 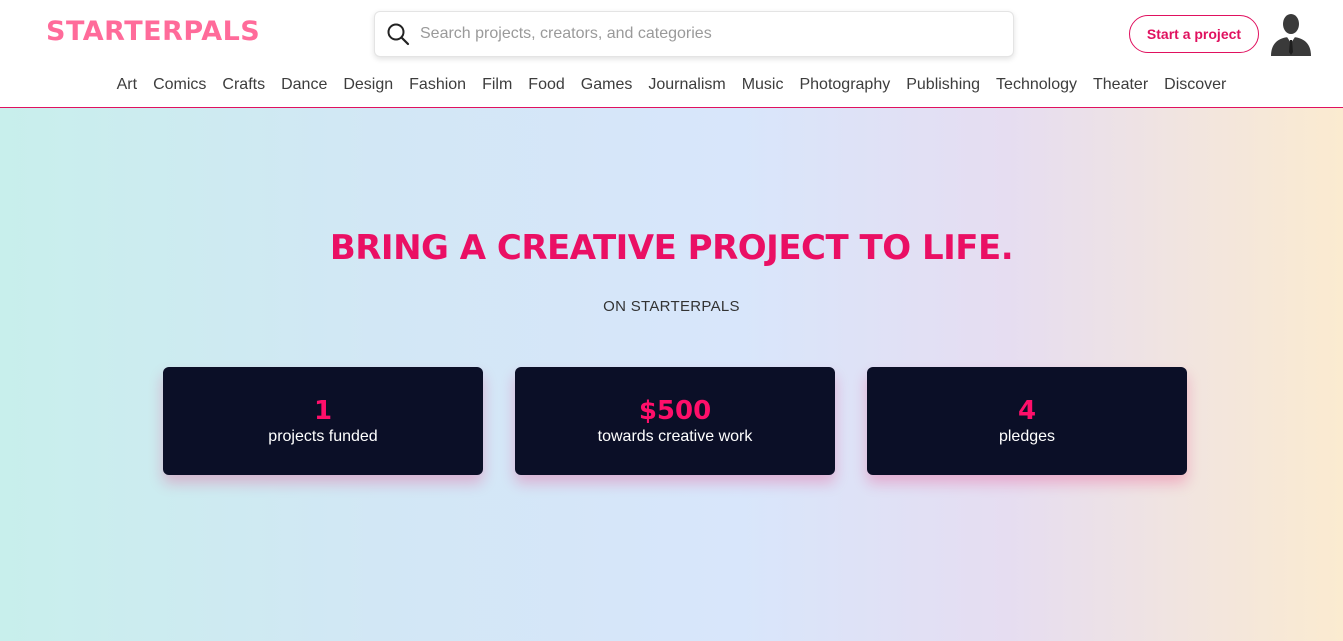 What do you see at coordinates (127, 85) in the screenshot?
I see `nav-item-art: Art` at bounding box center [127, 85].